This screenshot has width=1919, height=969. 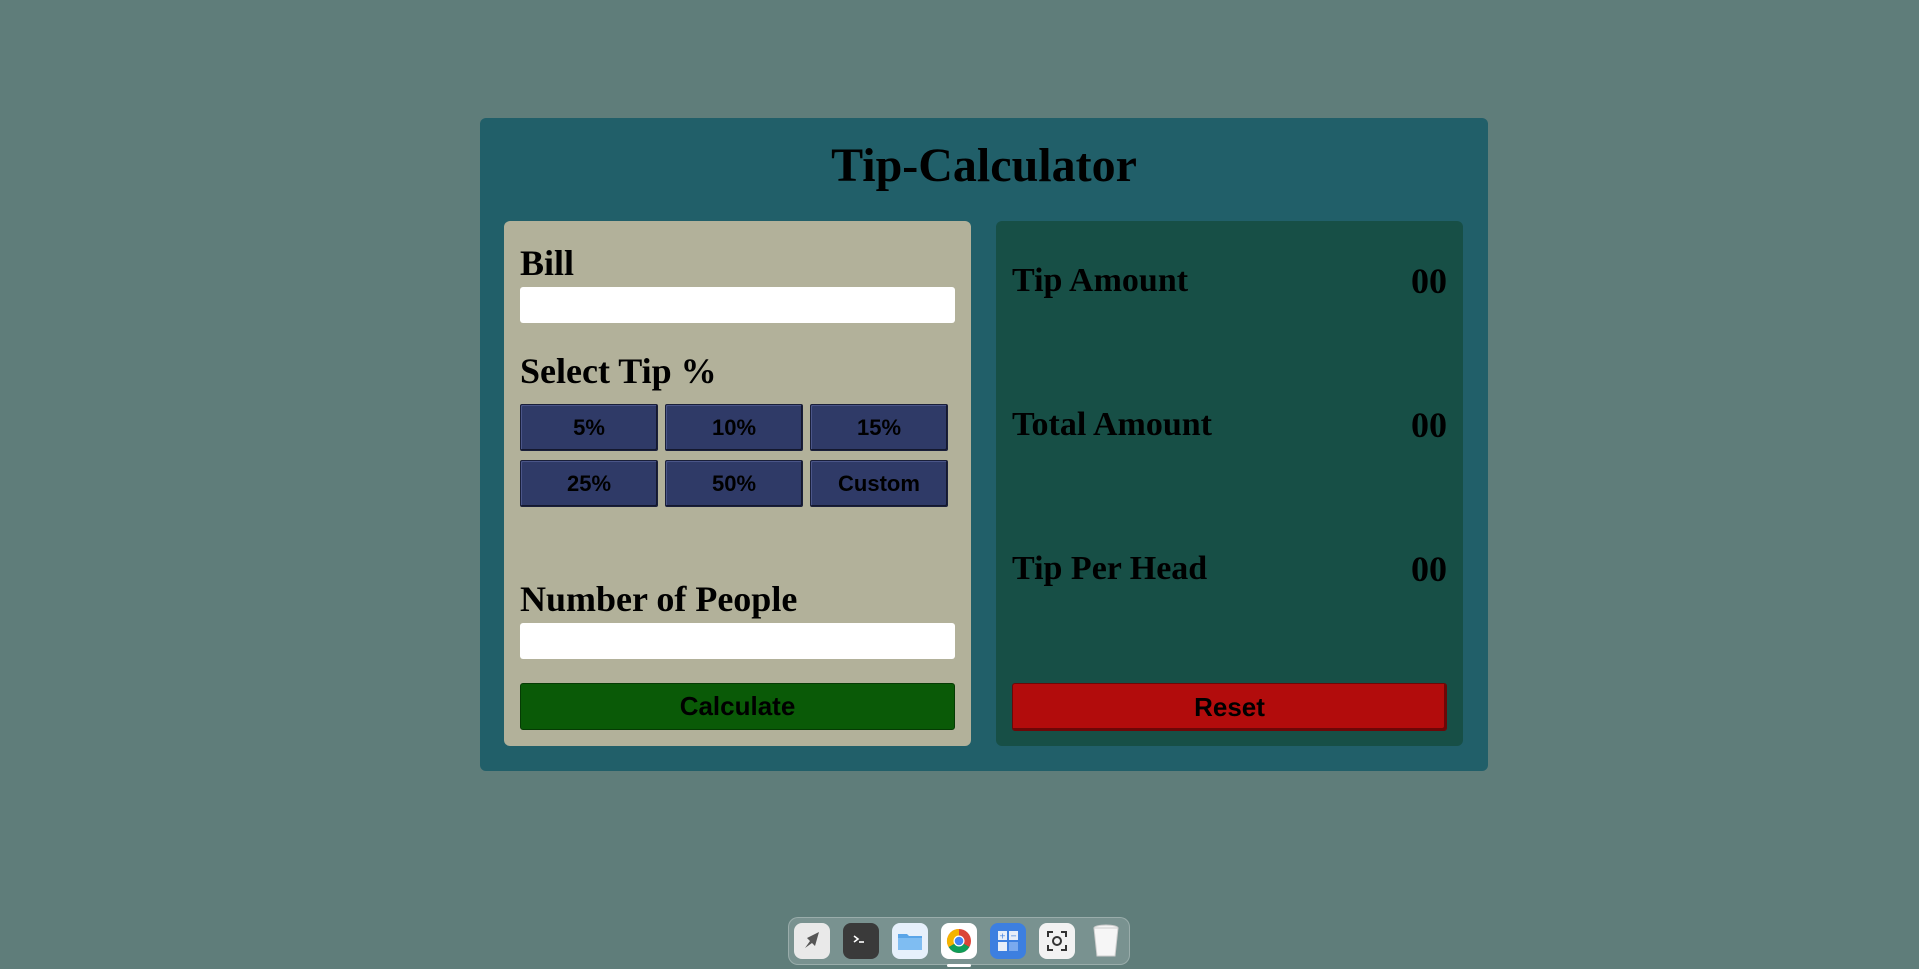 I want to click on select-tip-label: Select Tip %, so click(x=618, y=371).